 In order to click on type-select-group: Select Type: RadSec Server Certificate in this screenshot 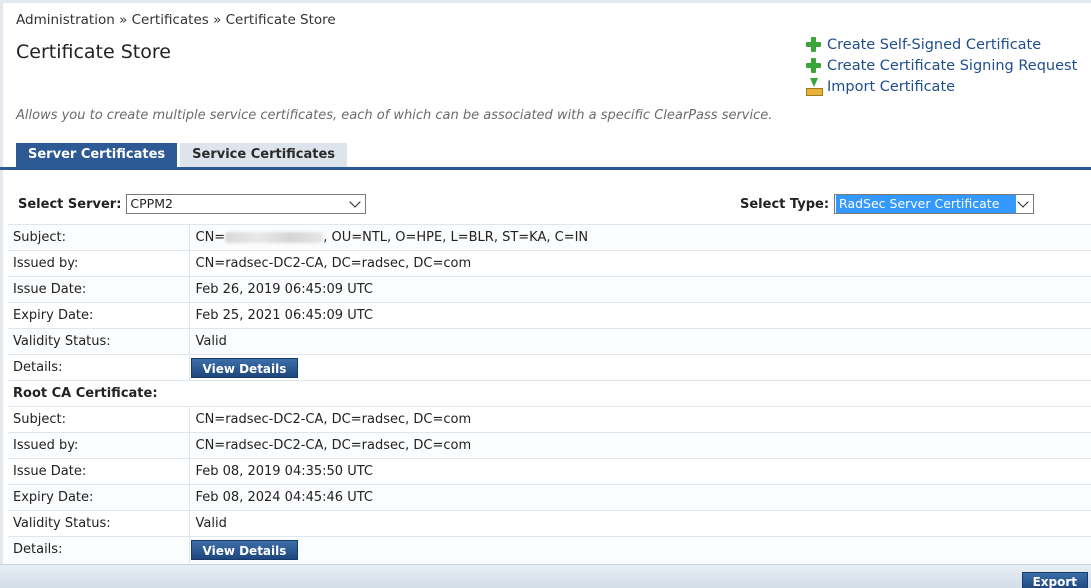, I will do `click(887, 204)`.